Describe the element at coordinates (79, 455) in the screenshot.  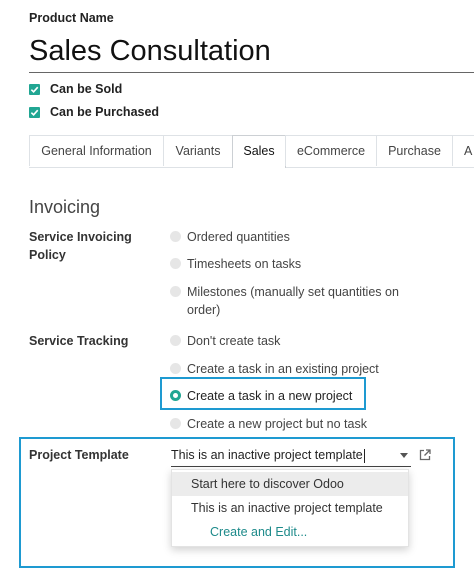
I see `project-template-label: Project Template` at that location.